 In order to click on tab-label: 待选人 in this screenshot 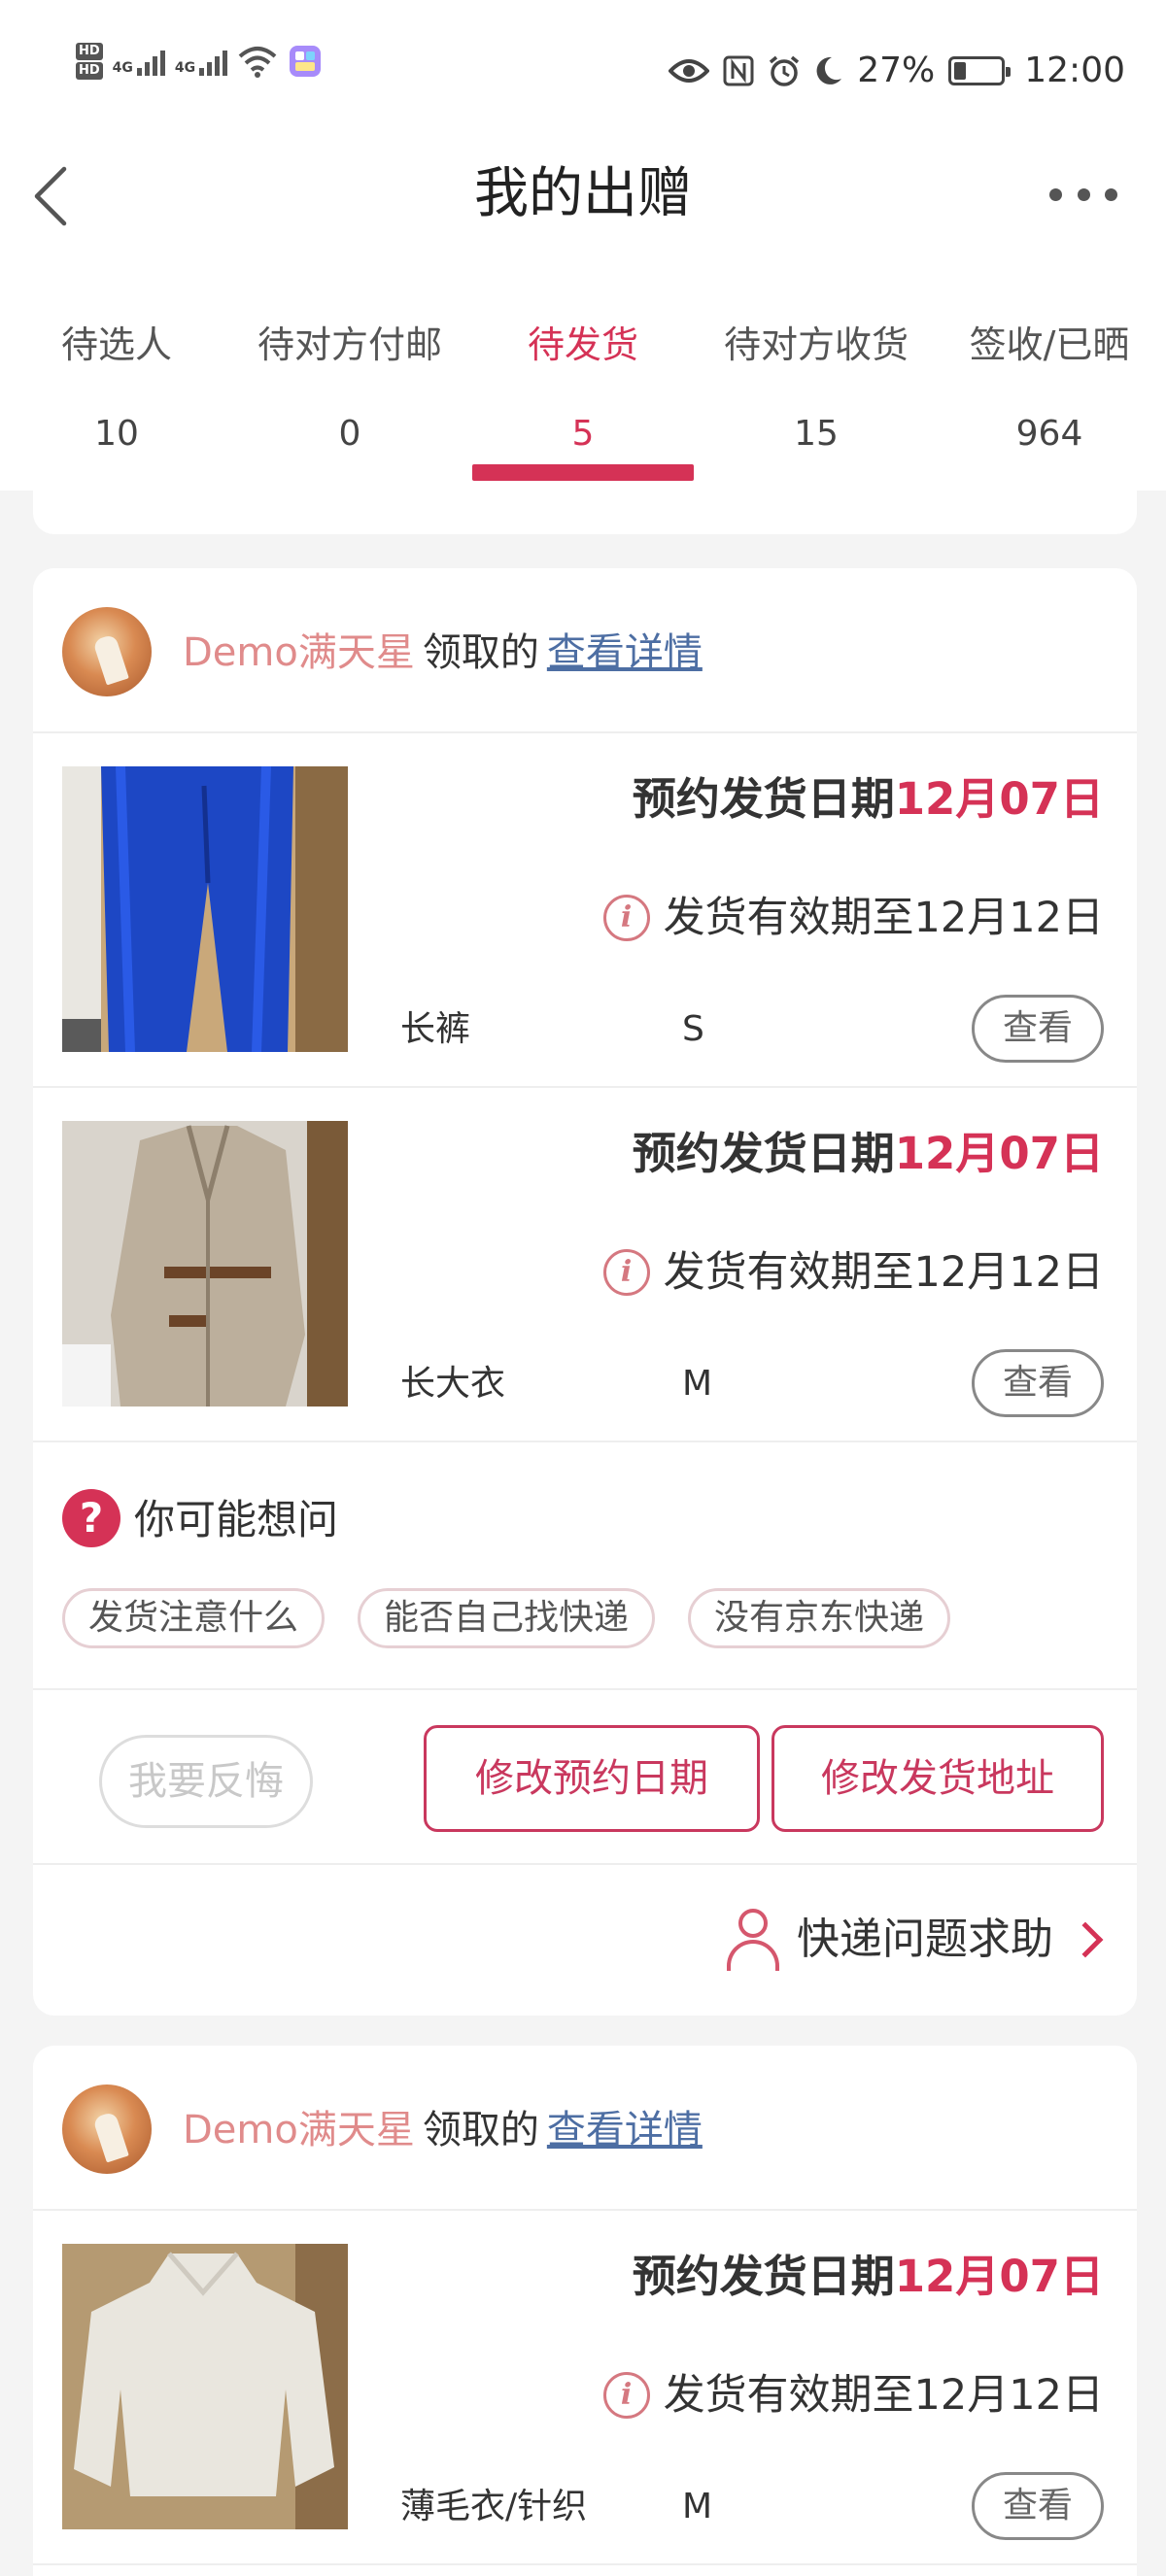, I will do `click(116, 344)`.